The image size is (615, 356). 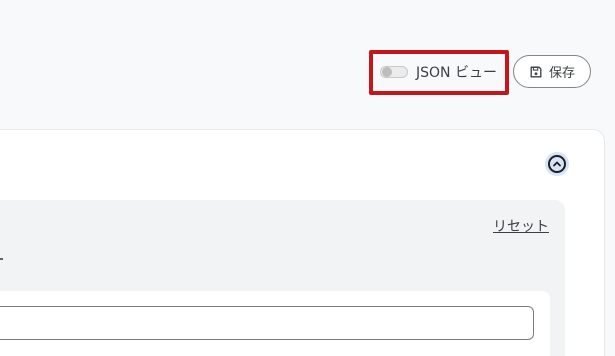 I want to click on chevron-up-circle-icon, so click(x=557, y=164).